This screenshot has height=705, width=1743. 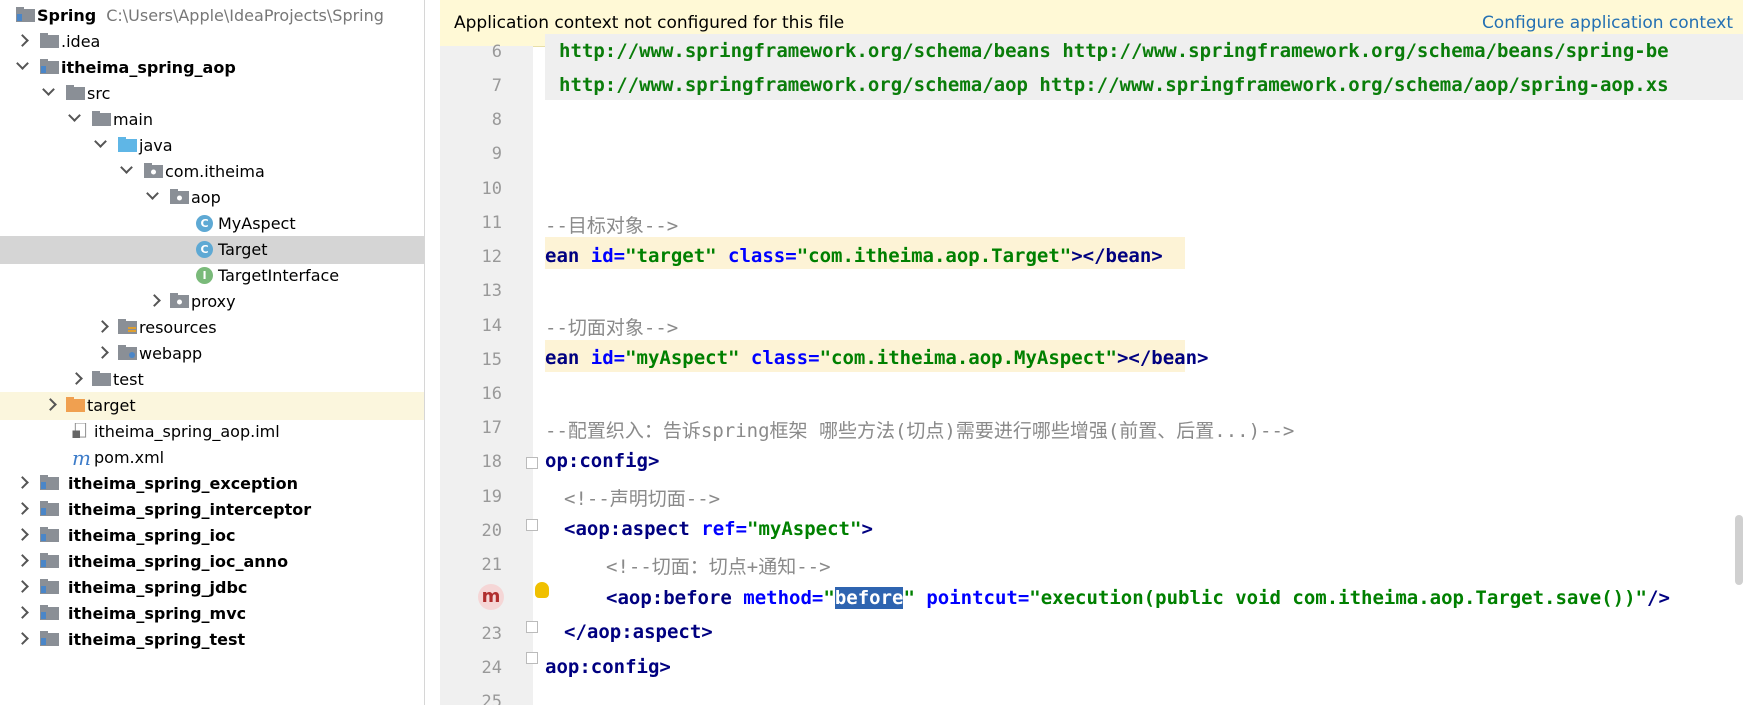 What do you see at coordinates (968, 358) in the screenshot?
I see `attr-value: "com.itheima.aop.MyAspect"` at bounding box center [968, 358].